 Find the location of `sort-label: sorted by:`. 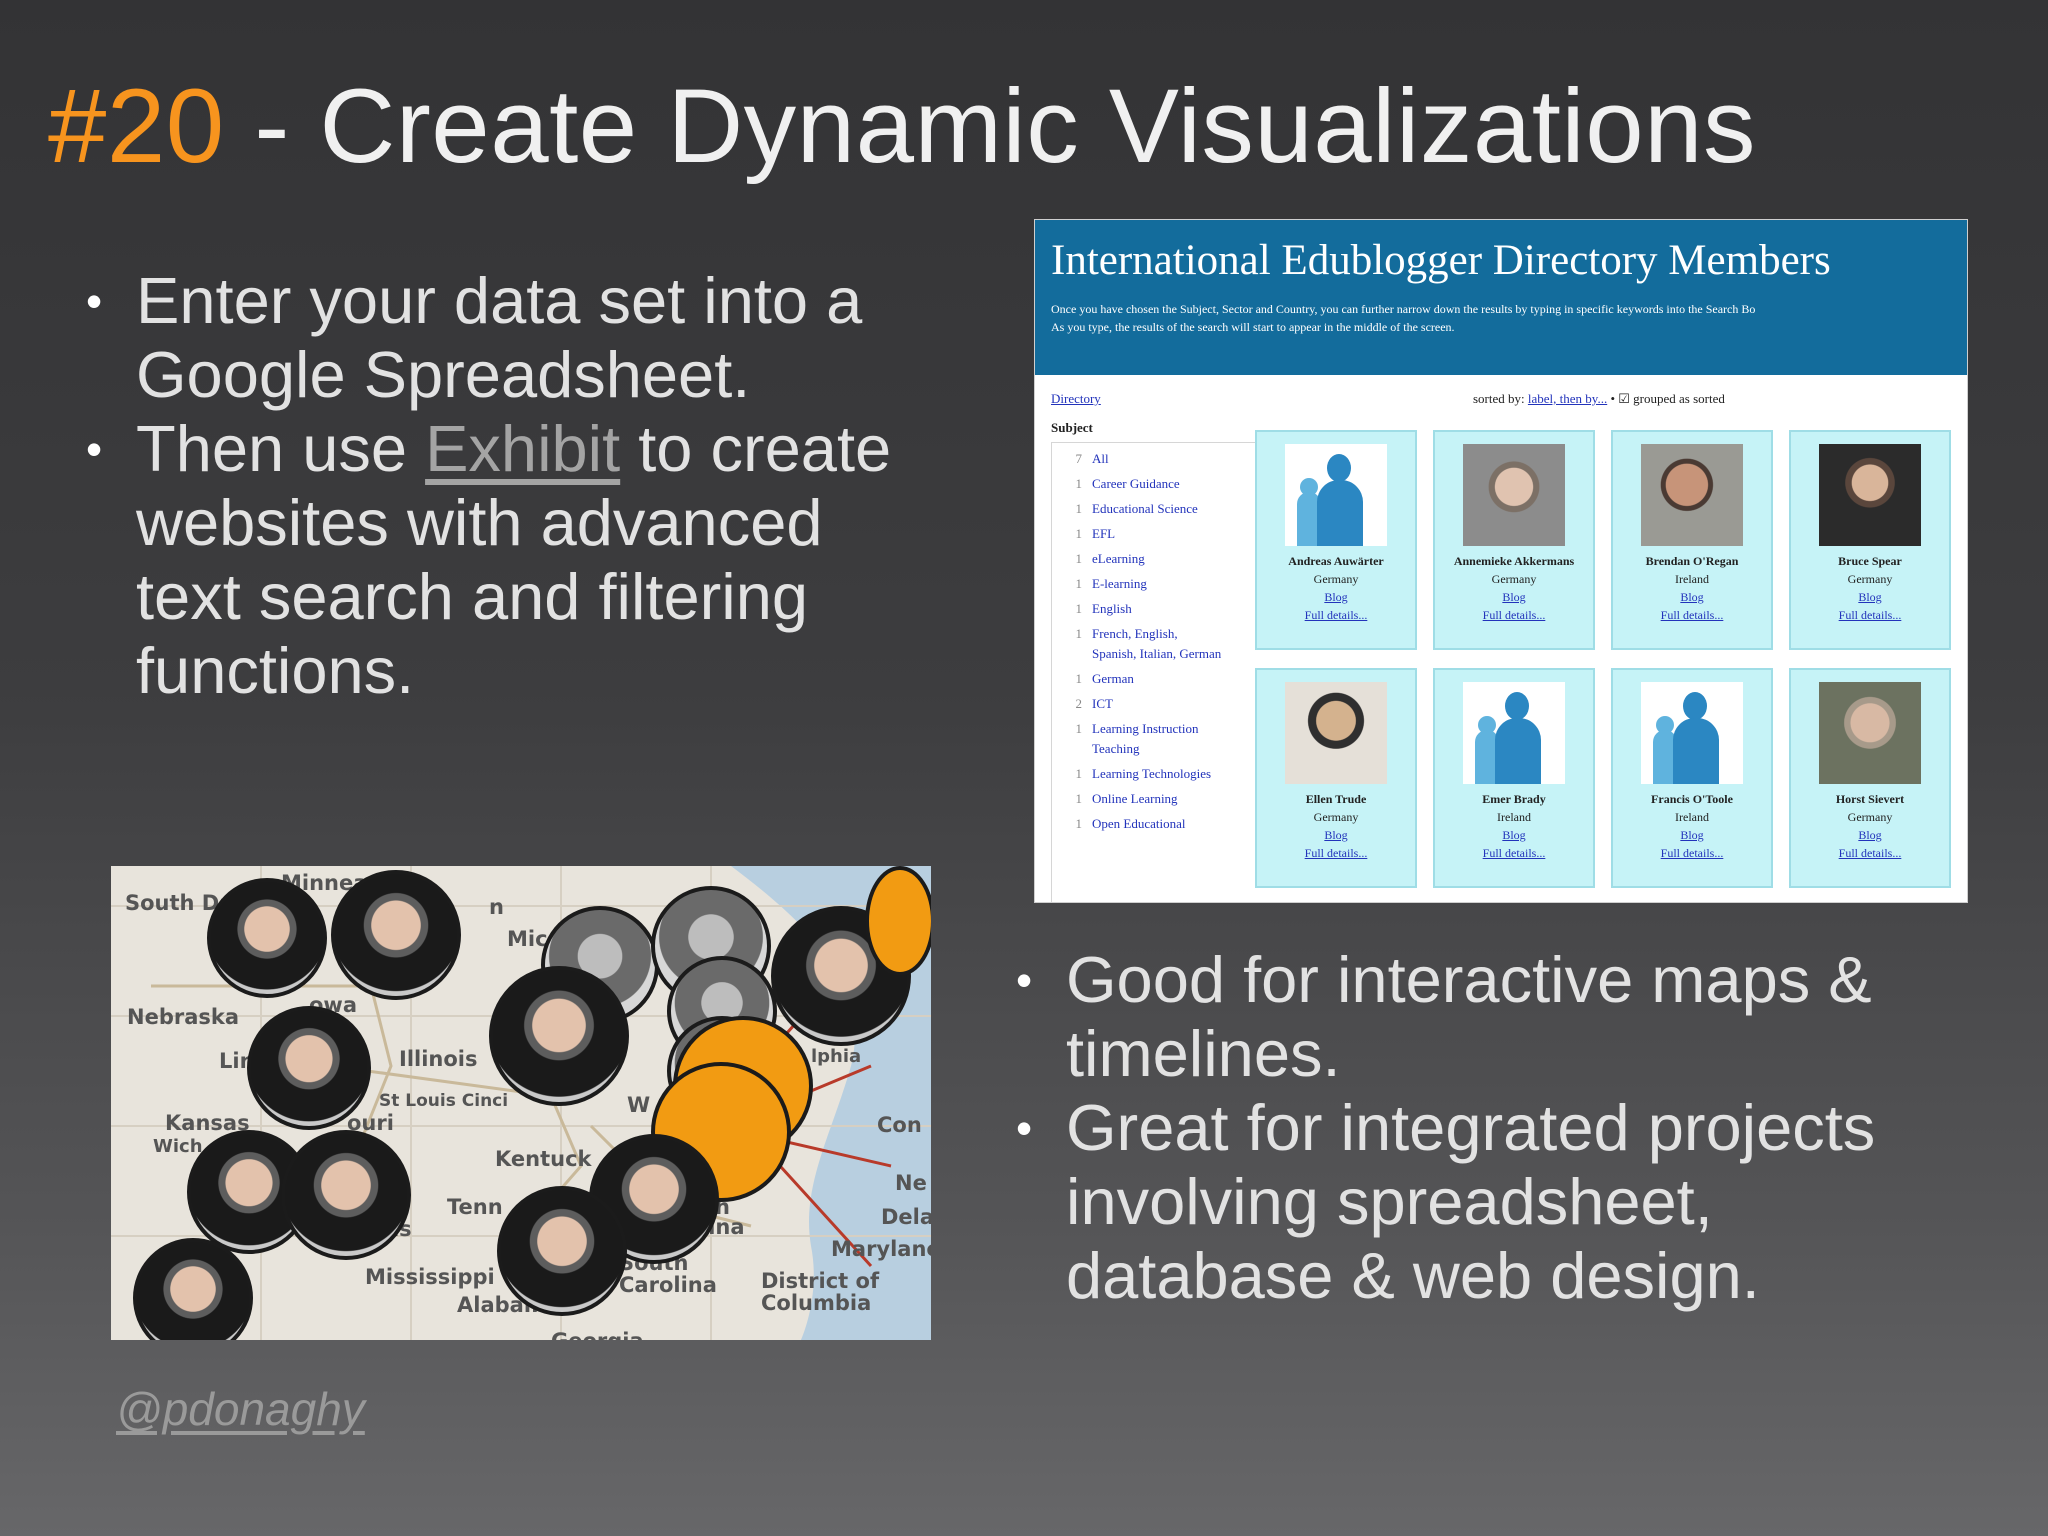

sort-label: sorted by: is located at coordinates (1500, 398).